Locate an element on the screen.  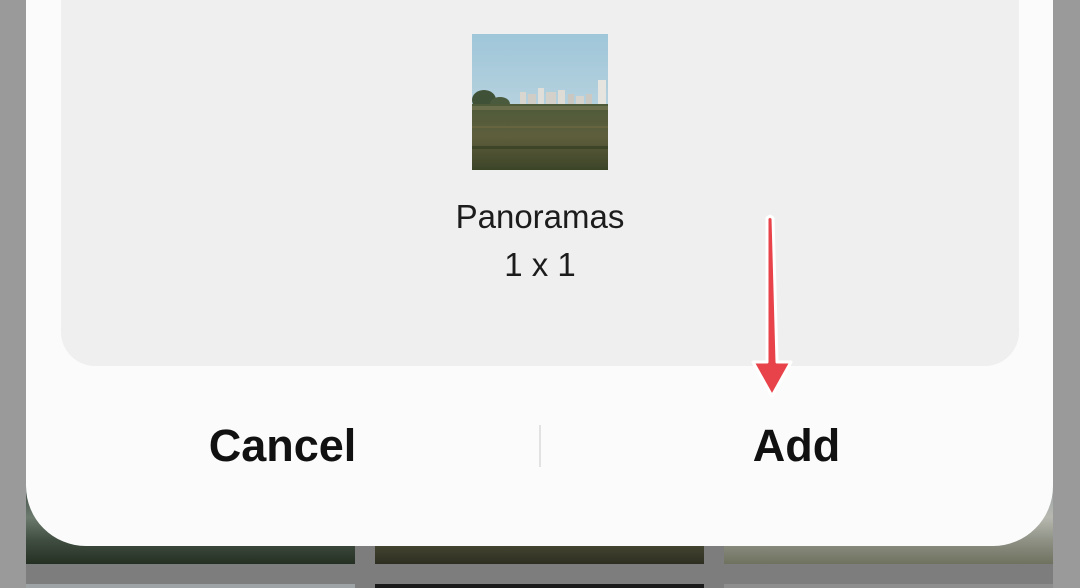
cancel-button: Cancel is located at coordinates (282, 446).